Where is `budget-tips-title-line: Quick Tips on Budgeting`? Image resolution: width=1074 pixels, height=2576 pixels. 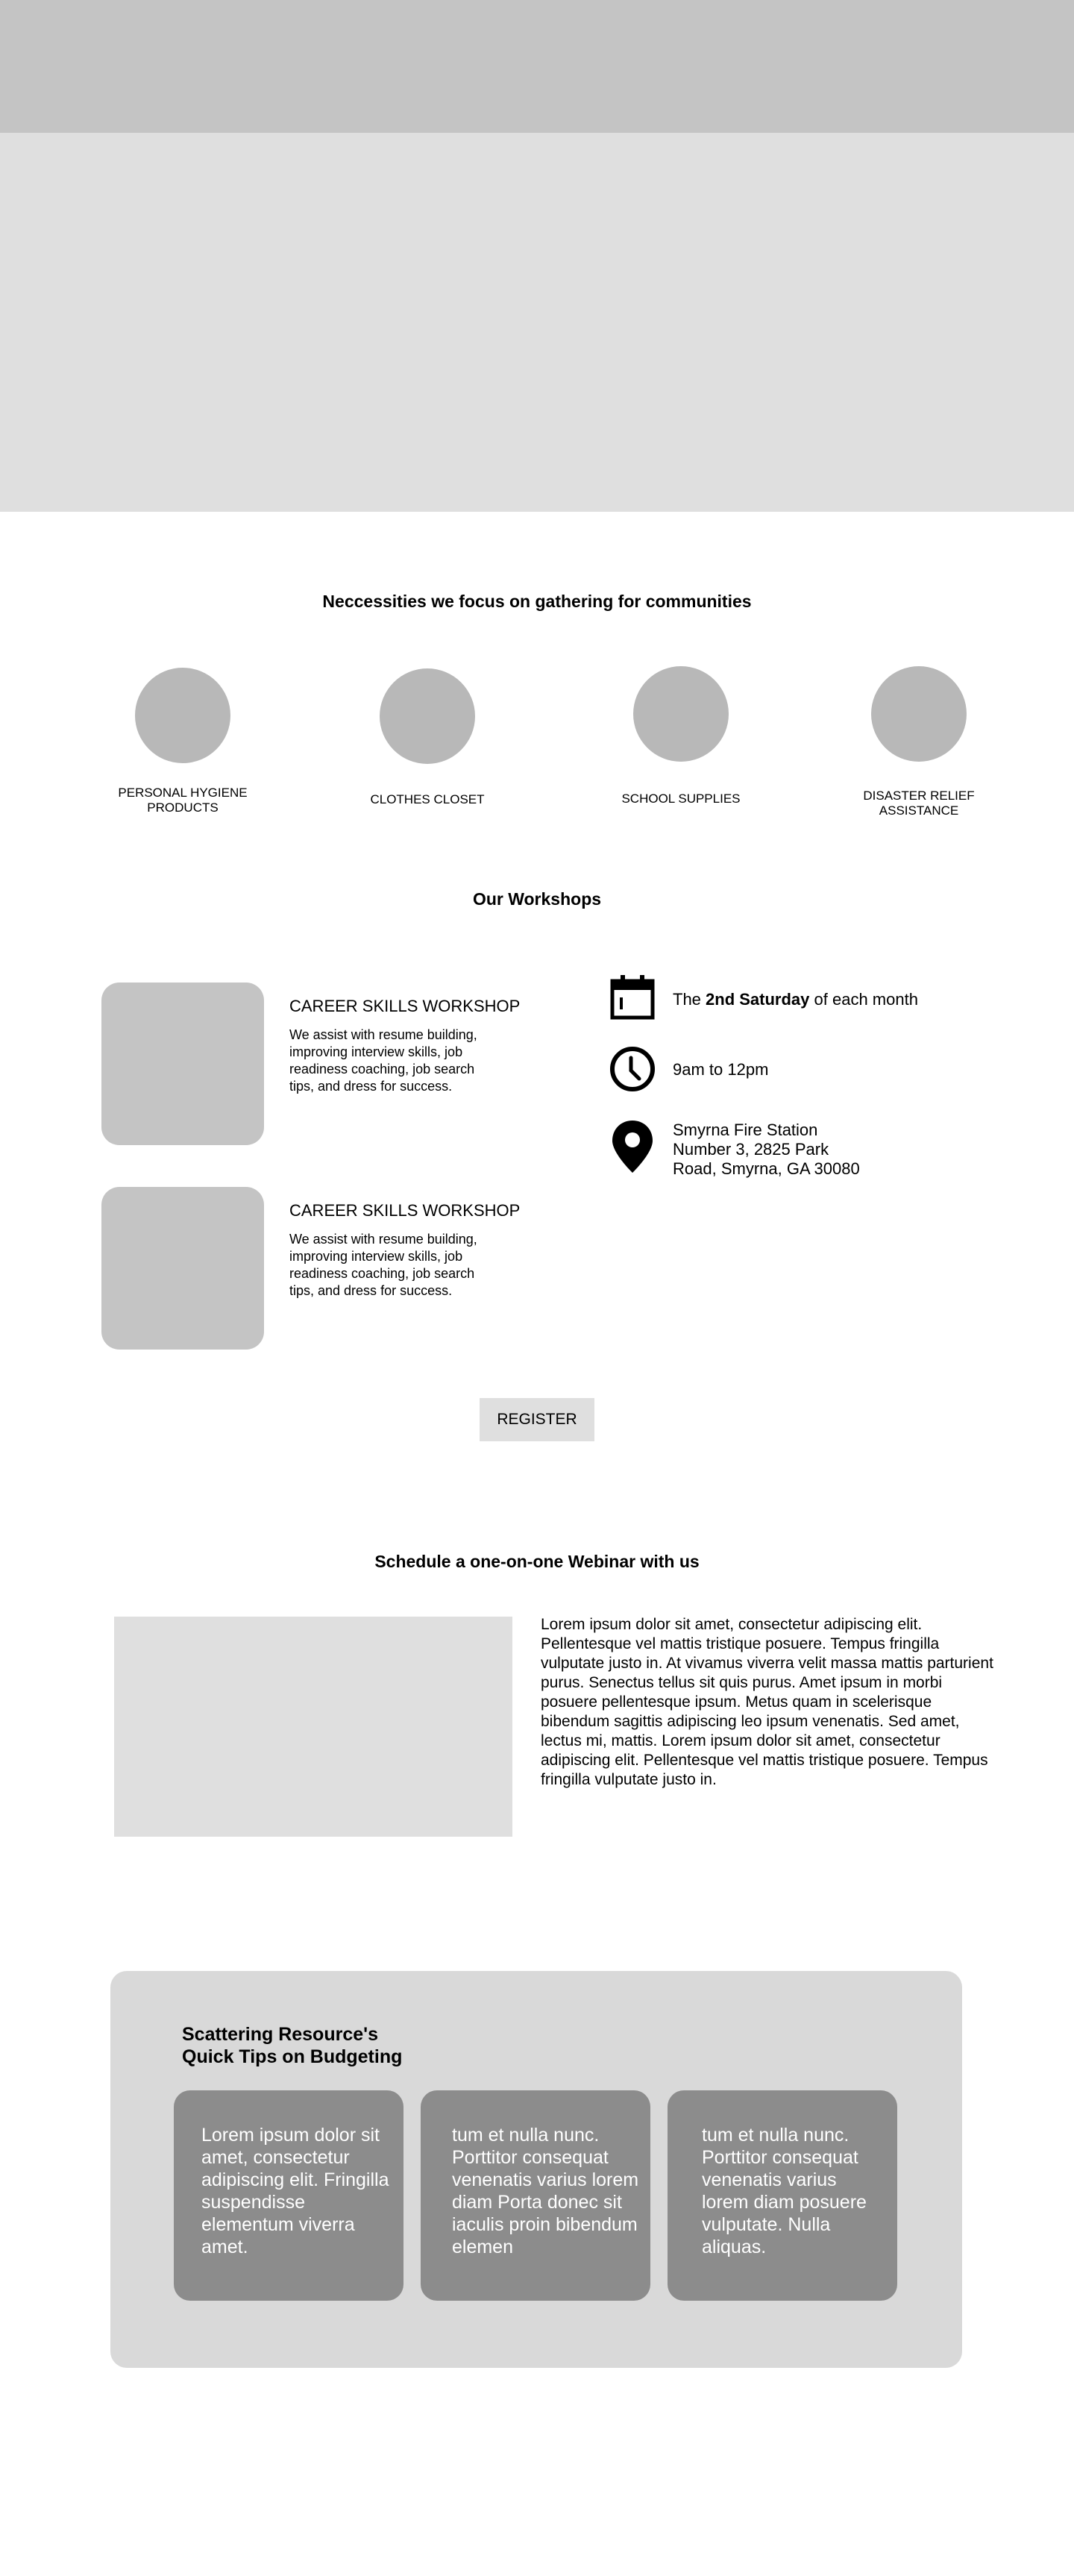
budget-tips-title-line: Quick Tips on Budgeting is located at coordinates (292, 2056).